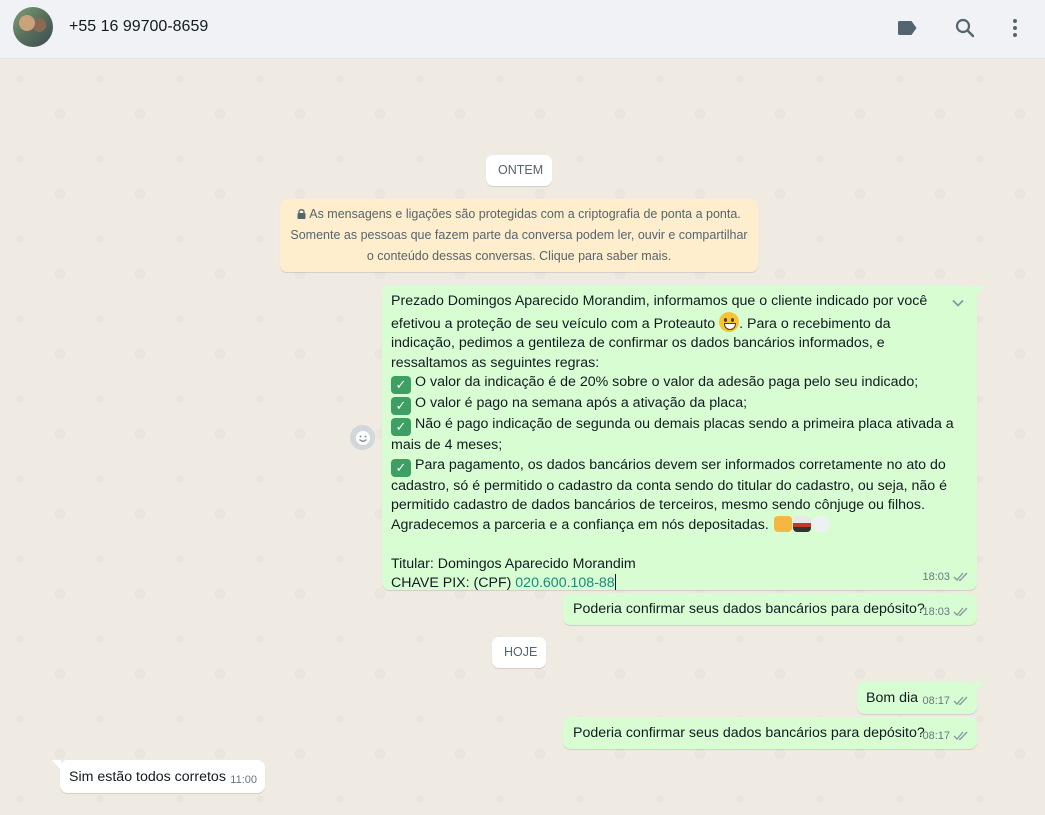 The image size is (1045, 815). I want to click on contact-avatar, so click(33, 27).